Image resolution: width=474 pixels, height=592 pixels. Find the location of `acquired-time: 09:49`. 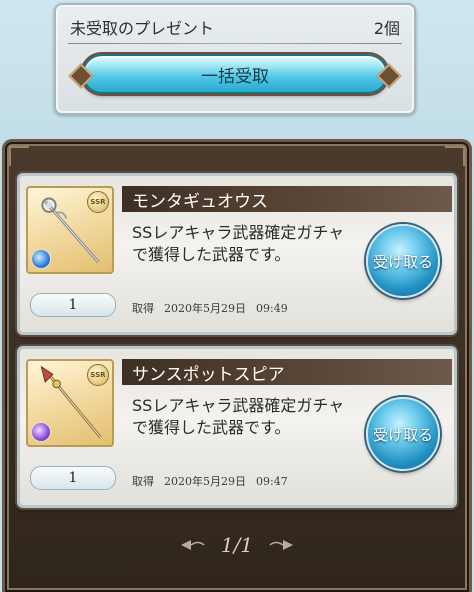

acquired-time: 09:49 is located at coordinates (272, 308).